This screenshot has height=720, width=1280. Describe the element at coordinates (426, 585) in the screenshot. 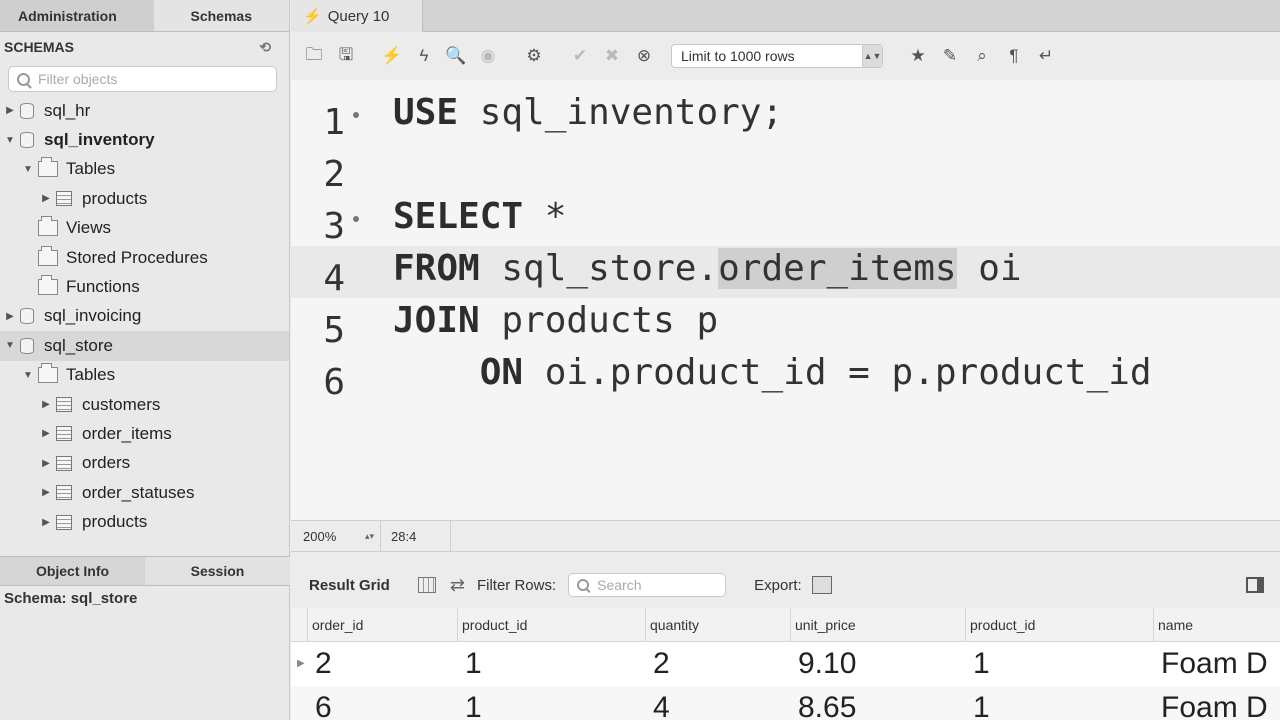

I see `grid-icon` at that location.